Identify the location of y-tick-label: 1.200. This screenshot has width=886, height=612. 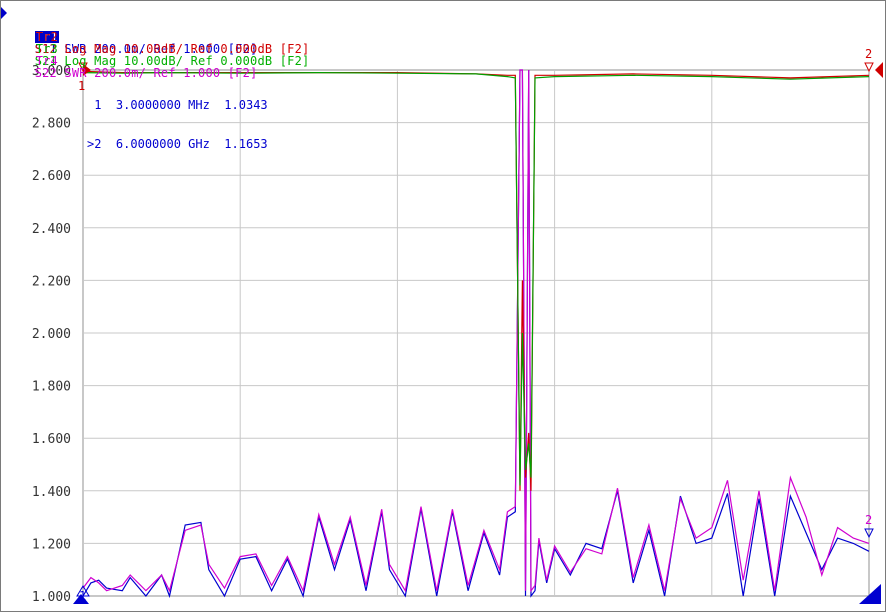
(51, 544).